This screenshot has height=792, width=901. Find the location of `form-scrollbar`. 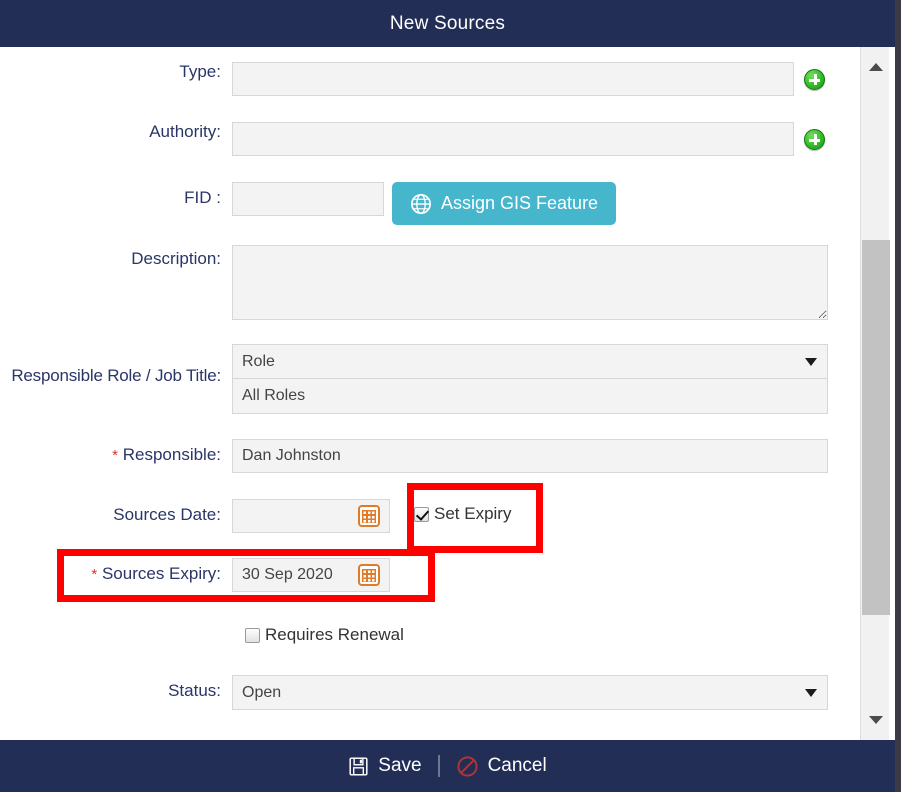

form-scrollbar is located at coordinates (875, 393).